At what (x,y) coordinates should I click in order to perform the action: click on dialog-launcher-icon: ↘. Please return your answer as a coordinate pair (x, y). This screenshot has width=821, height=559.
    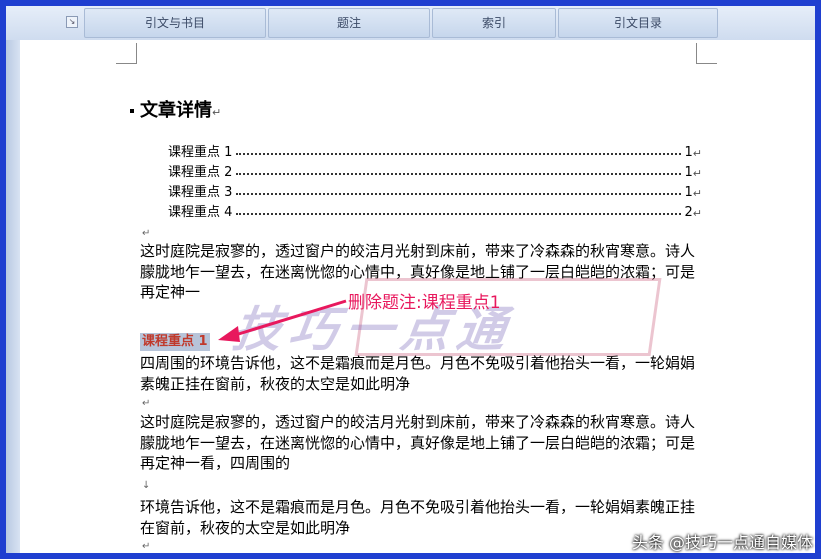
    Looking at the image, I should click on (72, 22).